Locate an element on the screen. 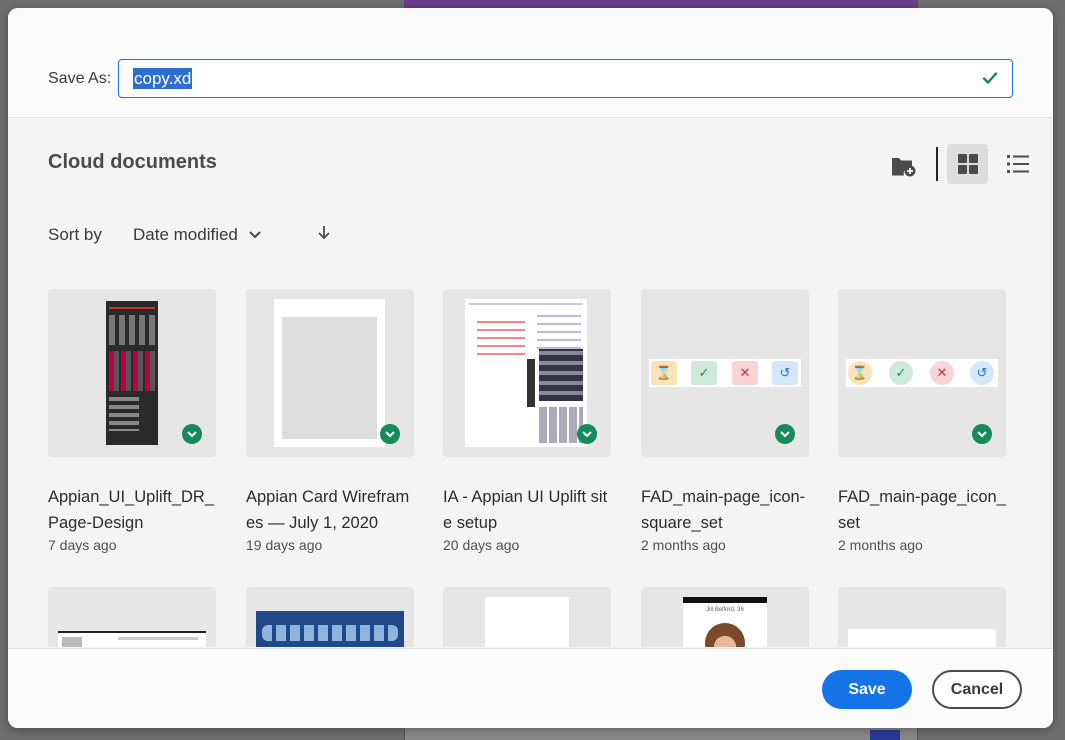 This screenshot has height=740, width=1065. save-button: Save is located at coordinates (867, 689).